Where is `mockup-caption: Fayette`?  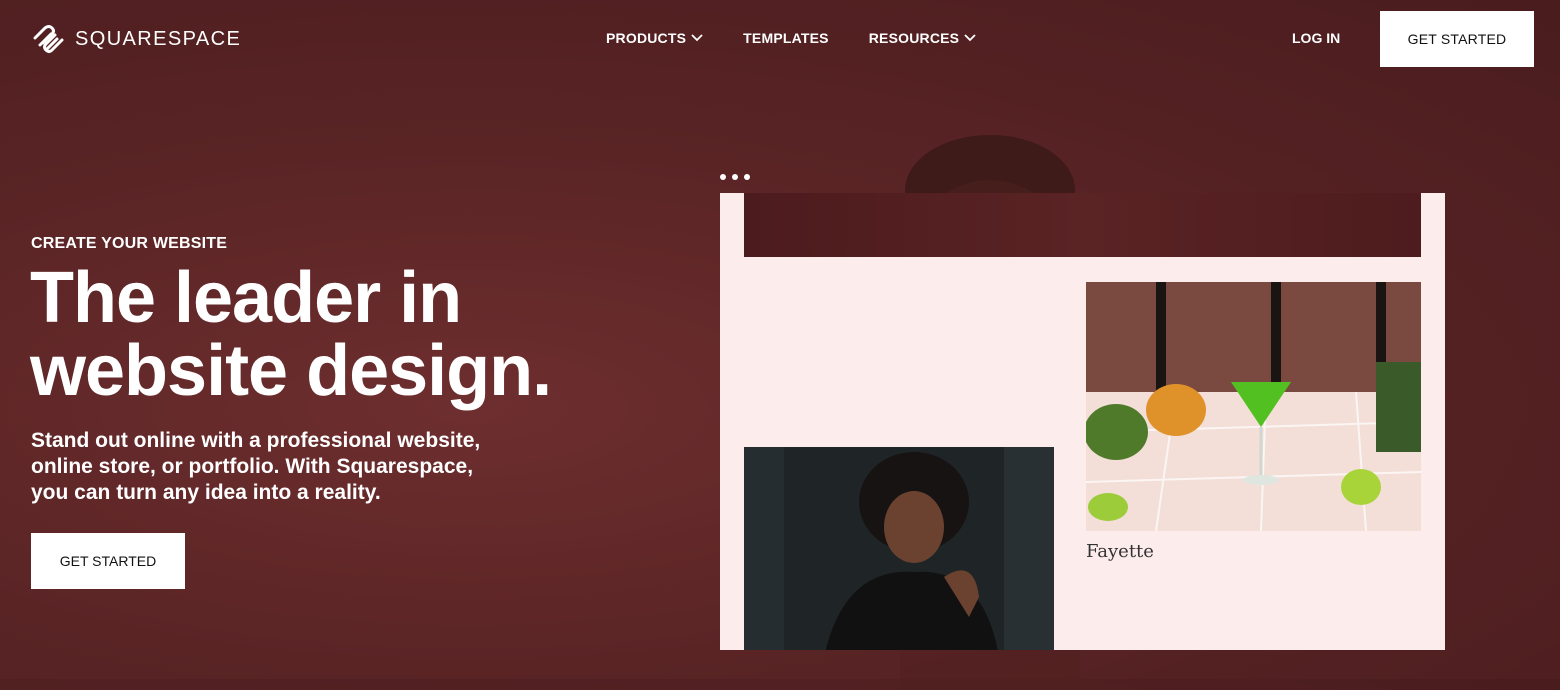 mockup-caption: Fayette is located at coordinates (1120, 551).